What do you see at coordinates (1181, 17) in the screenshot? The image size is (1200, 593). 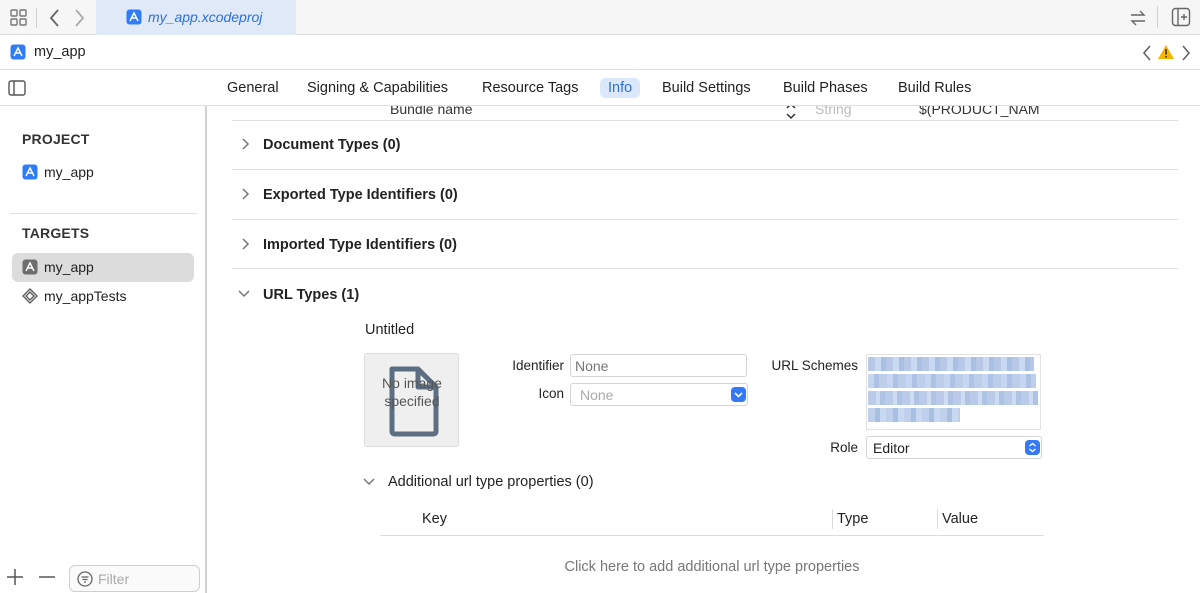 I see `add-editor-icon` at bounding box center [1181, 17].